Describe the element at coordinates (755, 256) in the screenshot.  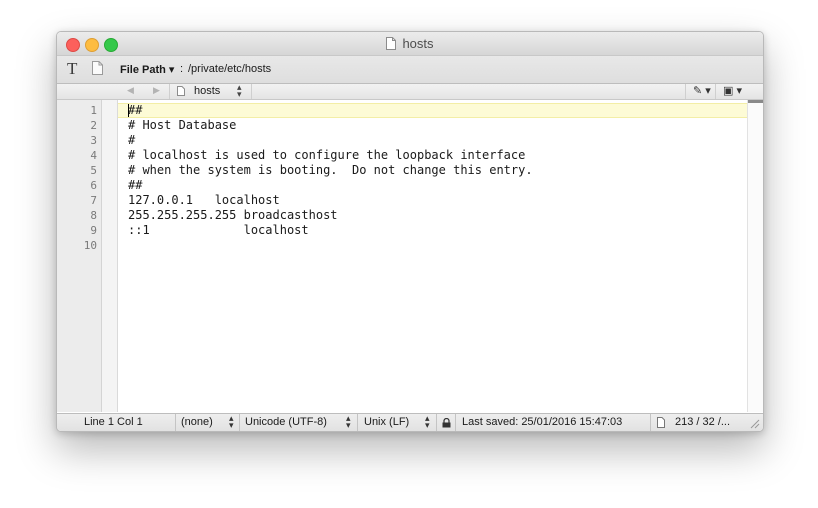
I see `vertical-scrollbar` at that location.